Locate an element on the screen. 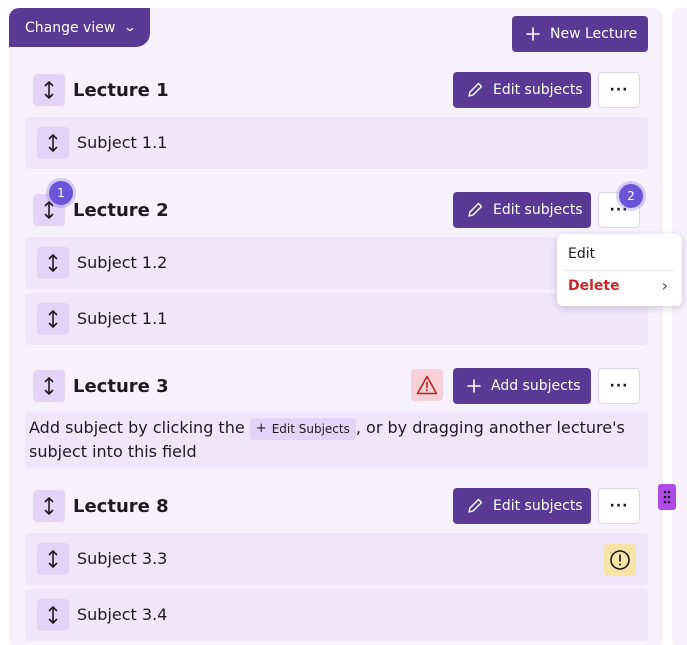 The image size is (687, 645). plus-icon: + is located at coordinates (261, 428).